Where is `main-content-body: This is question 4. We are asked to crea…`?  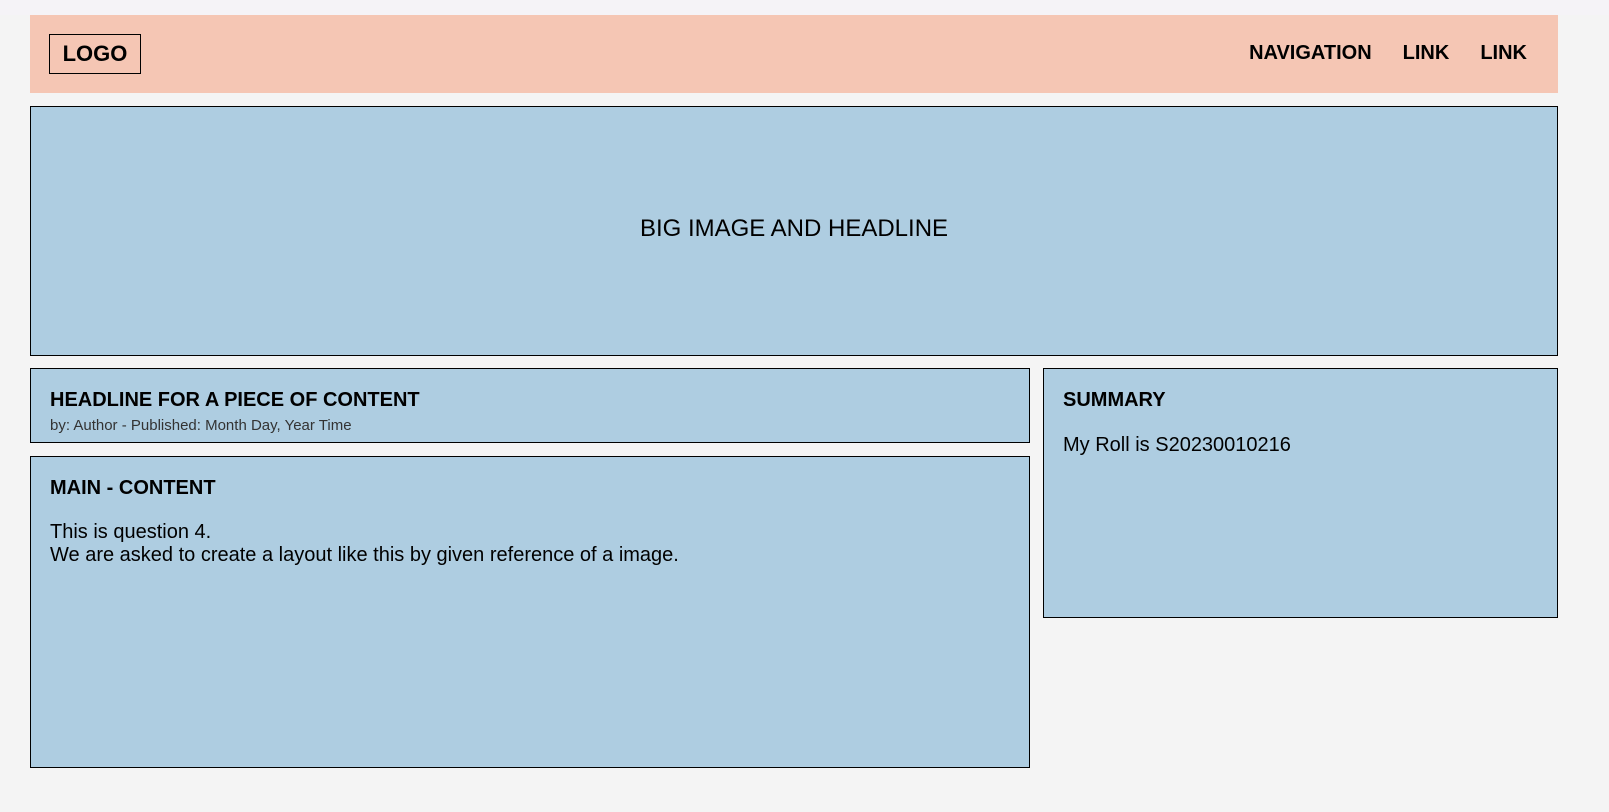
main-content-body: This is question 4. We are asked to crea… is located at coordinates (364, 544).